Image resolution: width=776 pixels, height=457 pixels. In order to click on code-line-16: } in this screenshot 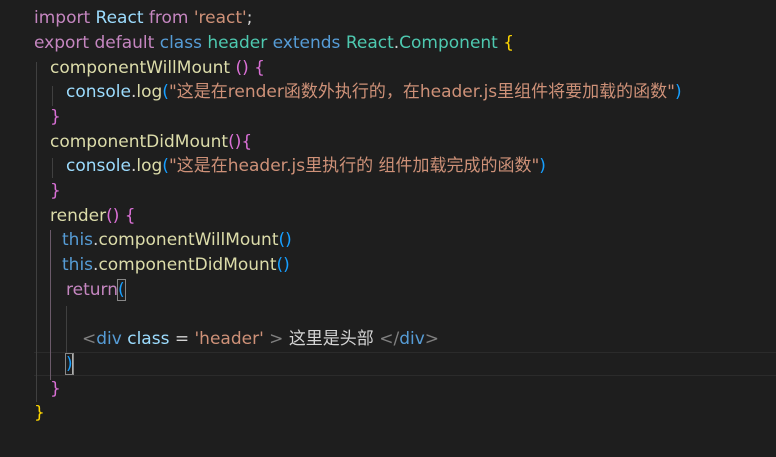, I will do `click(55, 389)`.